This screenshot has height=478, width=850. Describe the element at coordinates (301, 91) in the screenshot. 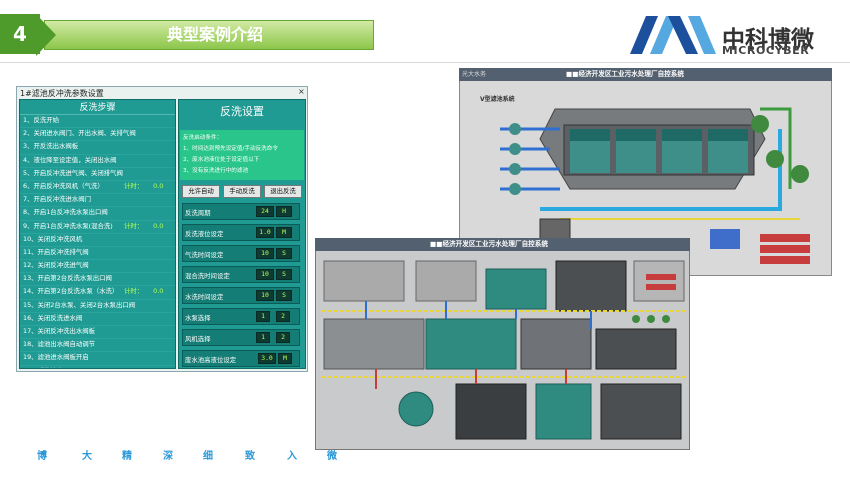

I see `dialog-close-button: ×` at that location.